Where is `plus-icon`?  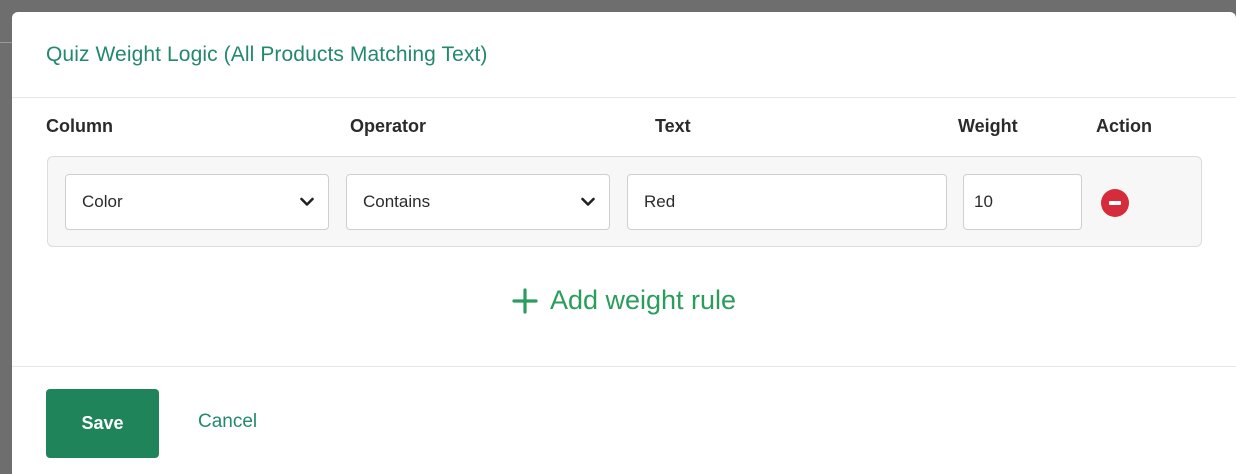 plus-icon is located at coordinates (525, 300).